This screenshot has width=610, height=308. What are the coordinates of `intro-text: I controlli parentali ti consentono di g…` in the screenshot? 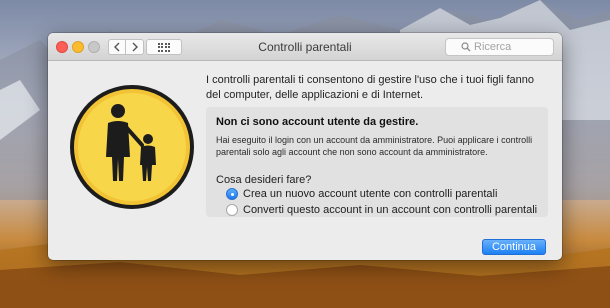 It's located at (370, 87).